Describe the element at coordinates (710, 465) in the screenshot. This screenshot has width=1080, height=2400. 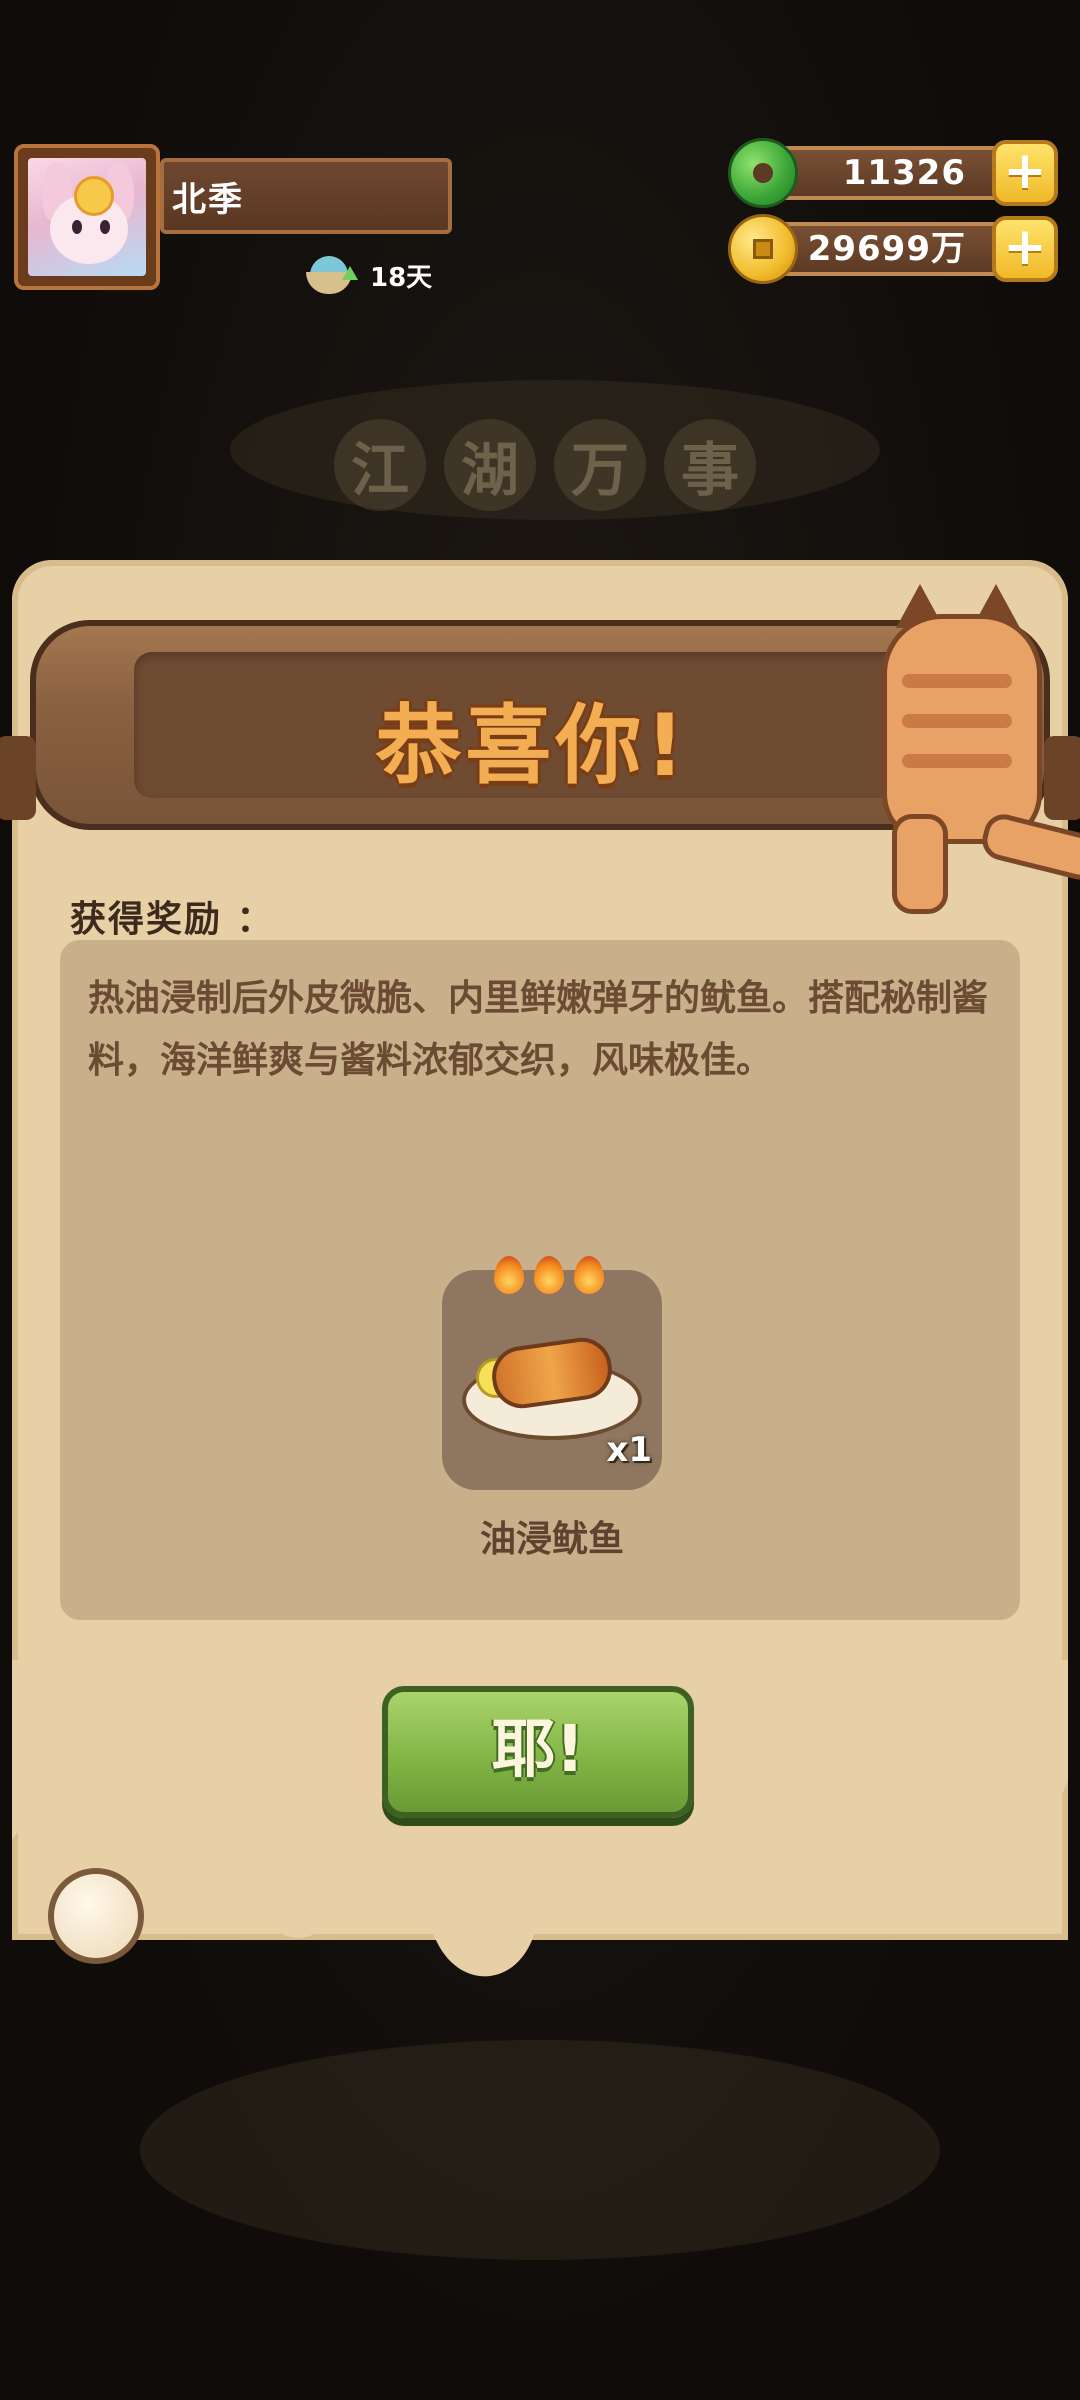
I see `background-title-char: 事` at that location.